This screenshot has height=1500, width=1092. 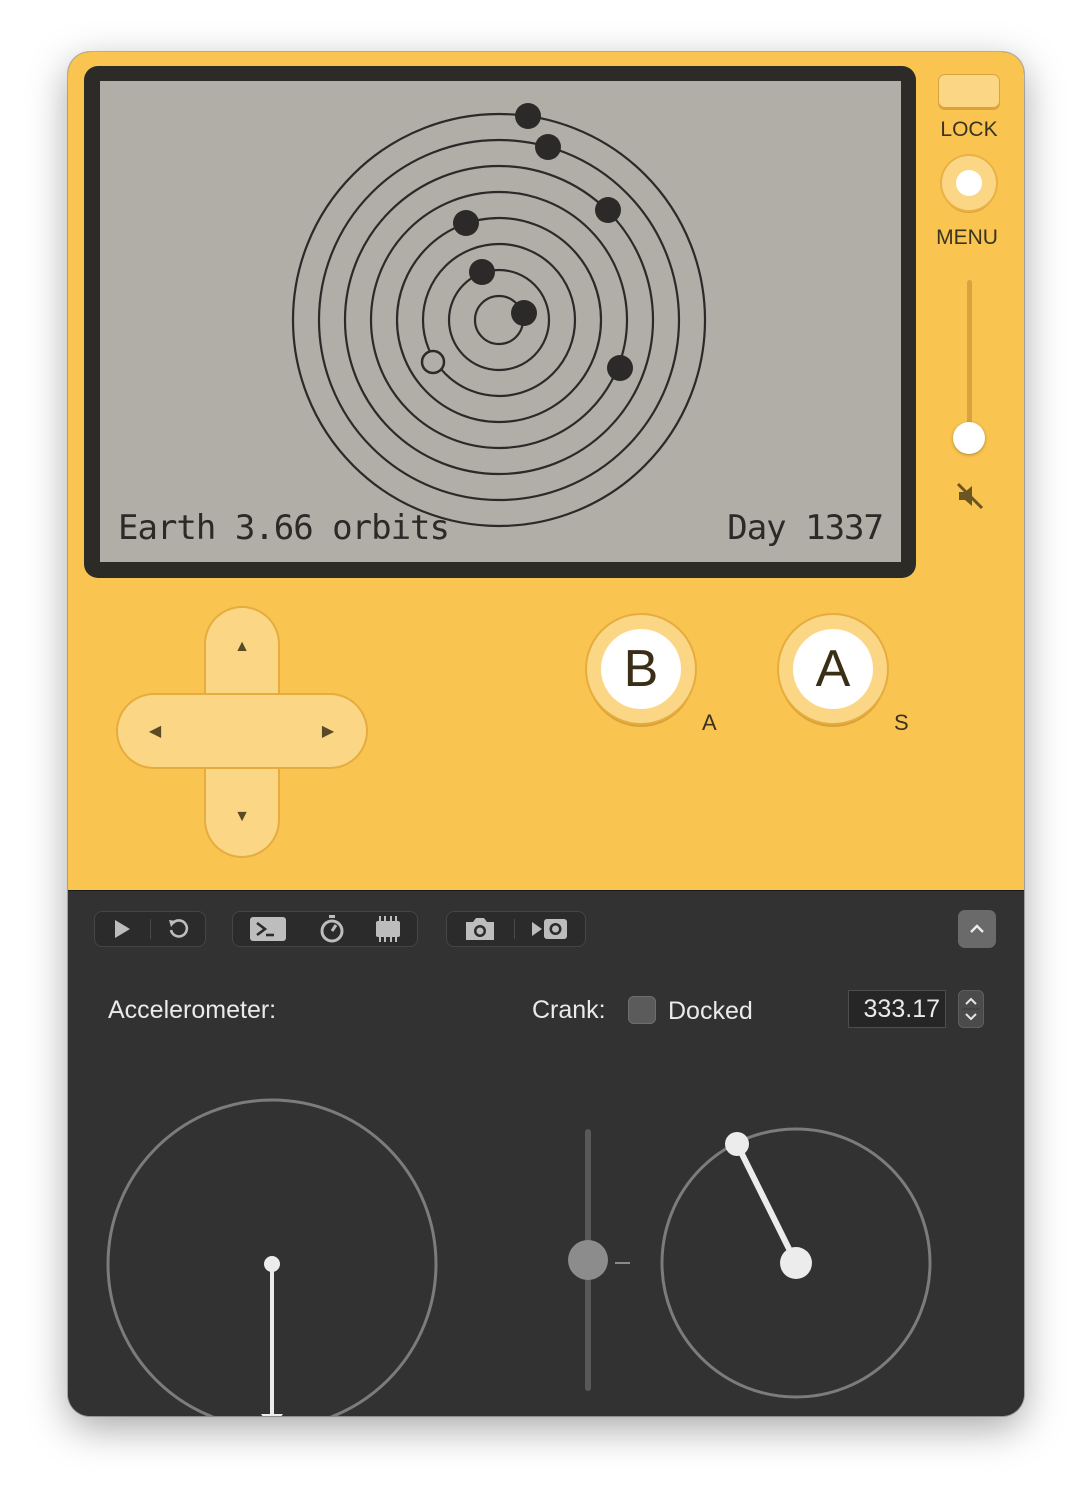 I want to click on dpad-right-button: ▶, so click(x=328, y=732).